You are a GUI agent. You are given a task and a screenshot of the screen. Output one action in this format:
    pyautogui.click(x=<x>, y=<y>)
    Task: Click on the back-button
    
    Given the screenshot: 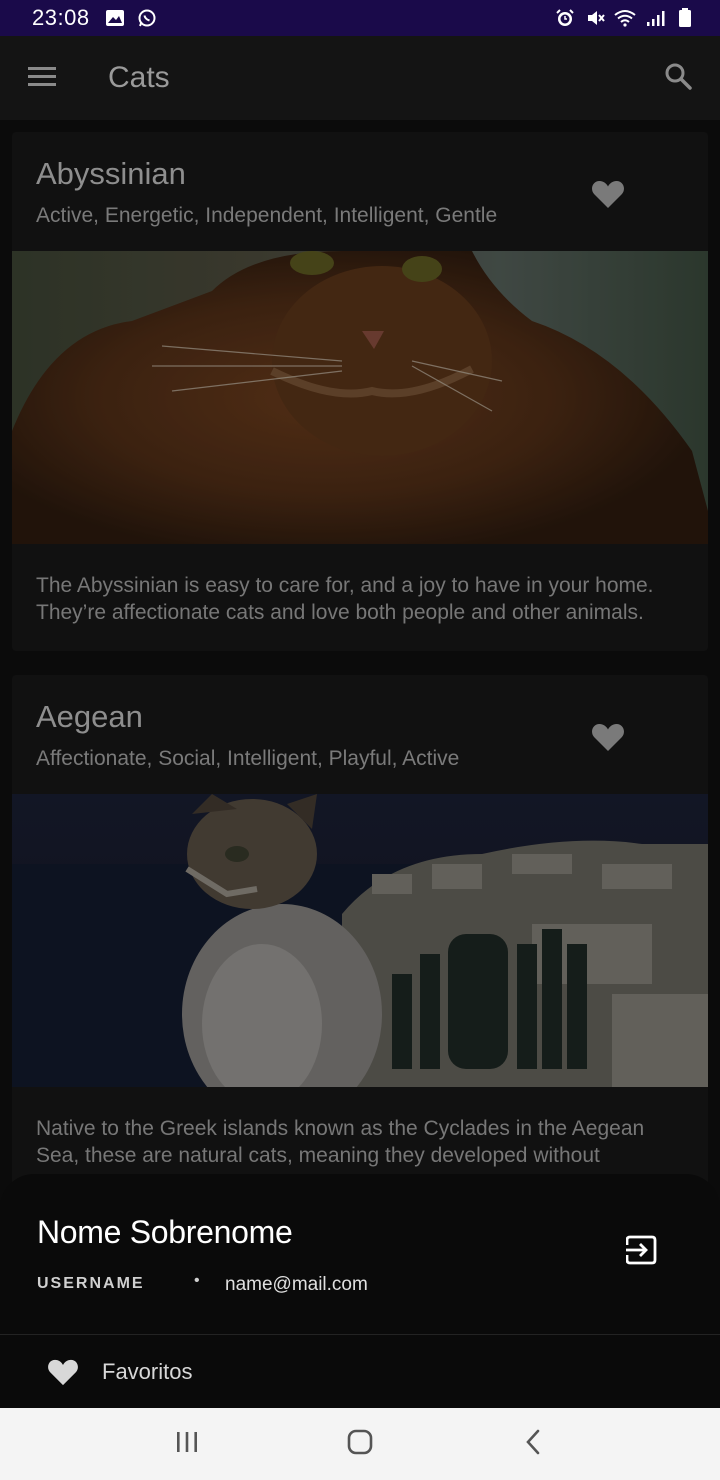 What is the action you would take?
    pyautogui.click(x=533, y=1444)
    